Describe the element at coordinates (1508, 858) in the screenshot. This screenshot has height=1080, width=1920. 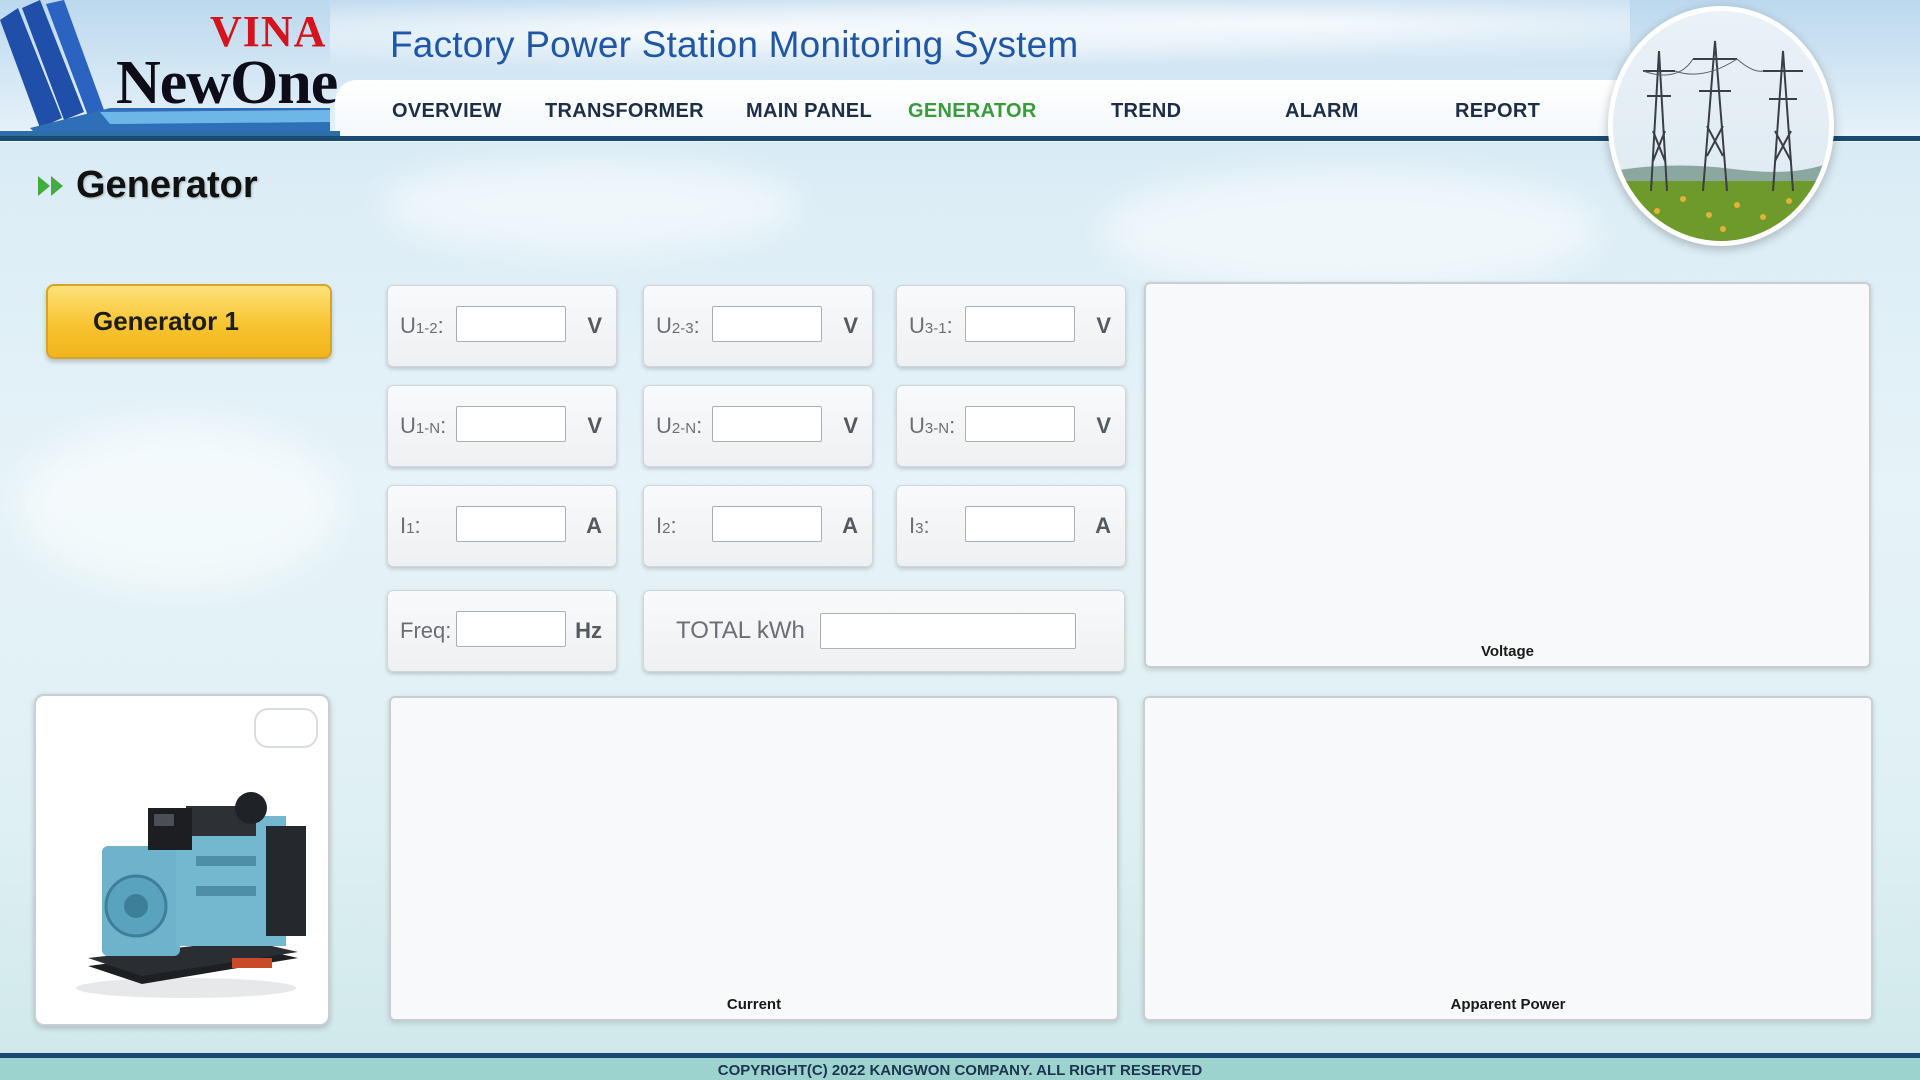
I see `apparent-power-chart-panel: Apparent Power` at that location.